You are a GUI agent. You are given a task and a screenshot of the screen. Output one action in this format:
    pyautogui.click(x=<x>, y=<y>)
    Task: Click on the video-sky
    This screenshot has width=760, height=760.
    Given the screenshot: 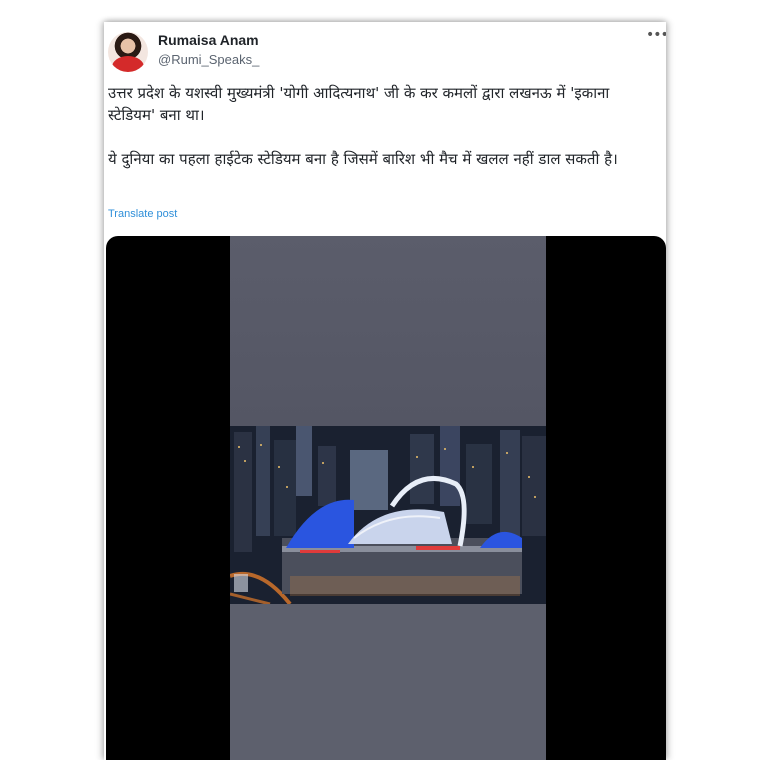 What is the action you would take?
    pyautogui.click(x=388, y=331)
    